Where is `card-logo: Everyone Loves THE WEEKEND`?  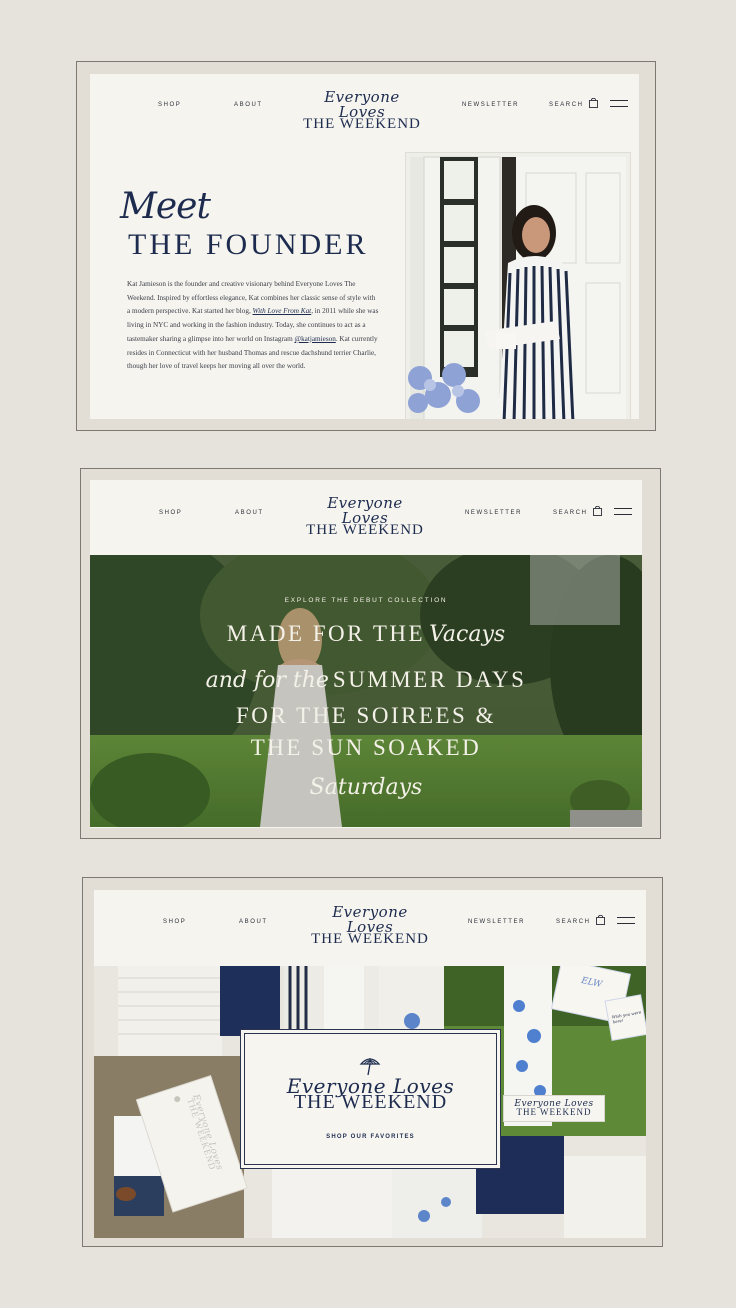 card-logo: Everyone Loves THE WEEKEND is located at coordinates (370, 1094).